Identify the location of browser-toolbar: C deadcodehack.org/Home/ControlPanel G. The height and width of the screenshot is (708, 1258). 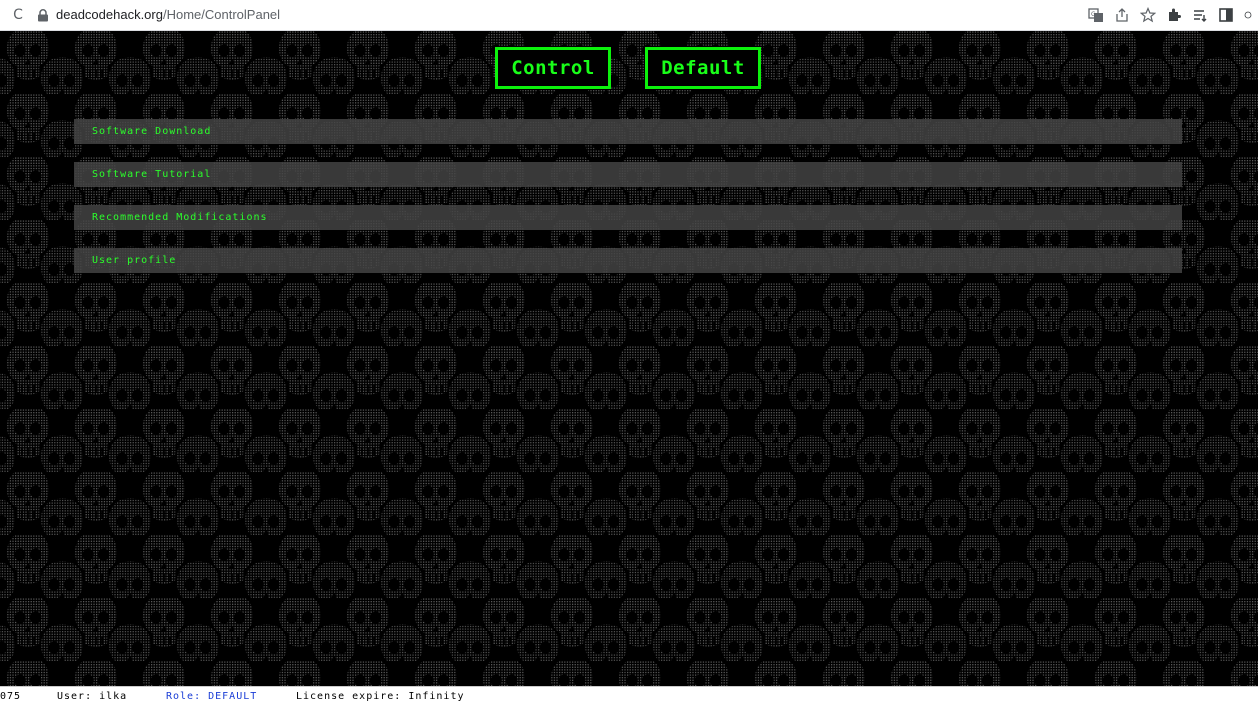
(629, 15).